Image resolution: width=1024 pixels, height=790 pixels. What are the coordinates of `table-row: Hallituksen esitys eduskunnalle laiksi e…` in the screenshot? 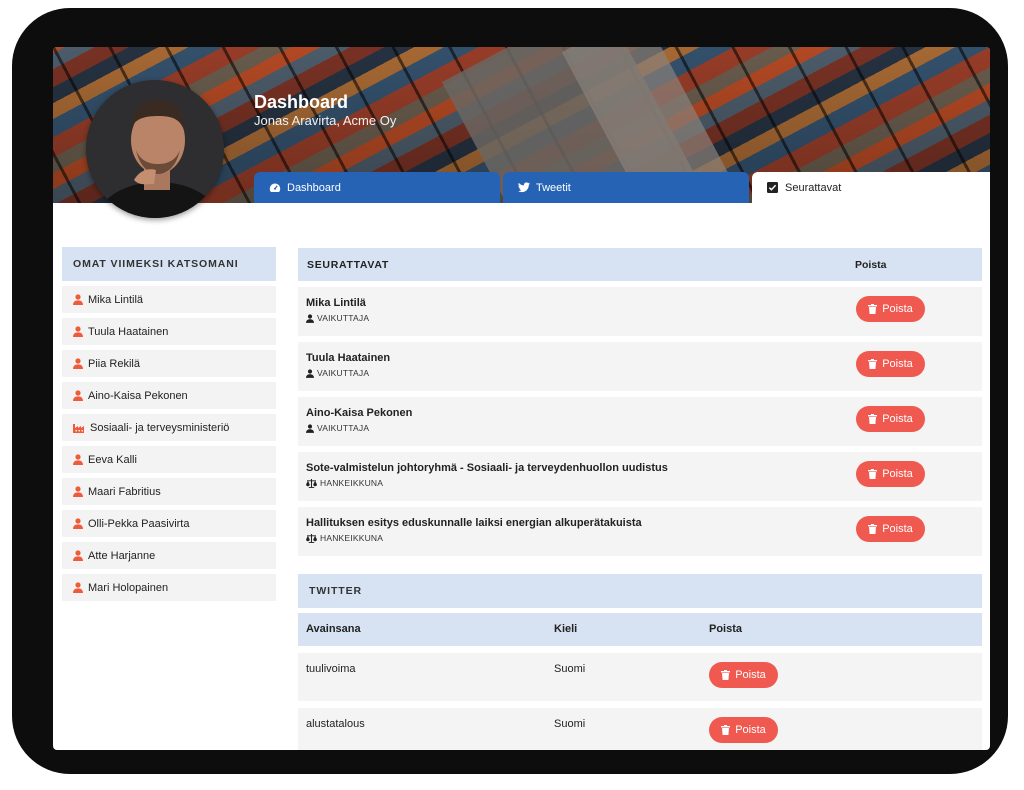 It's located at (640, 531).